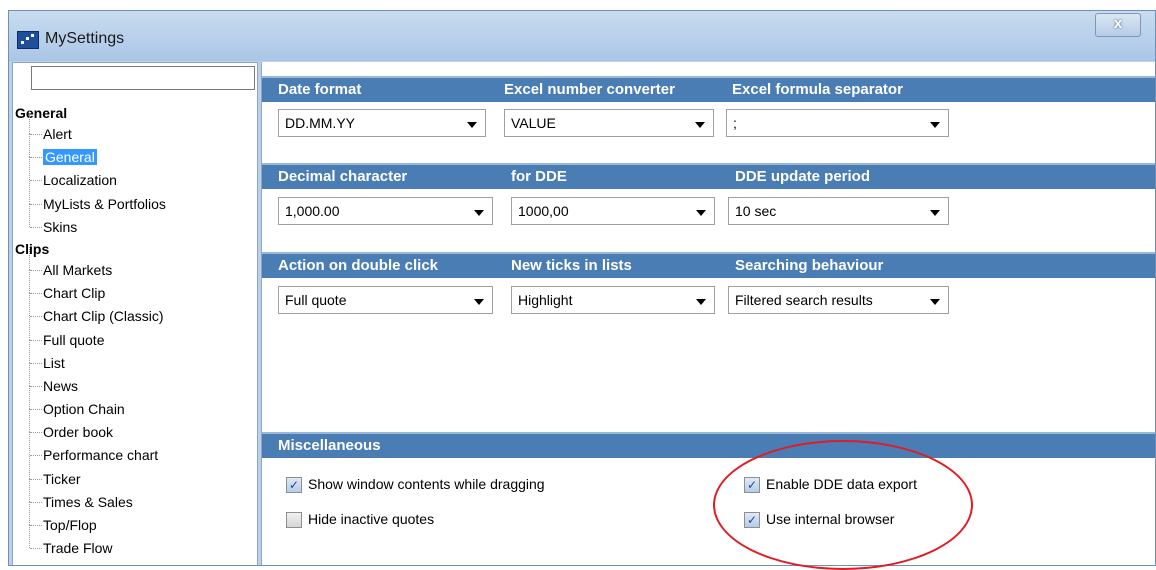  What do you see at coordinates (803, 176) in the screenshot?
I see `dde-update-period-label: DDE update period` at bounding box center [803, 176].